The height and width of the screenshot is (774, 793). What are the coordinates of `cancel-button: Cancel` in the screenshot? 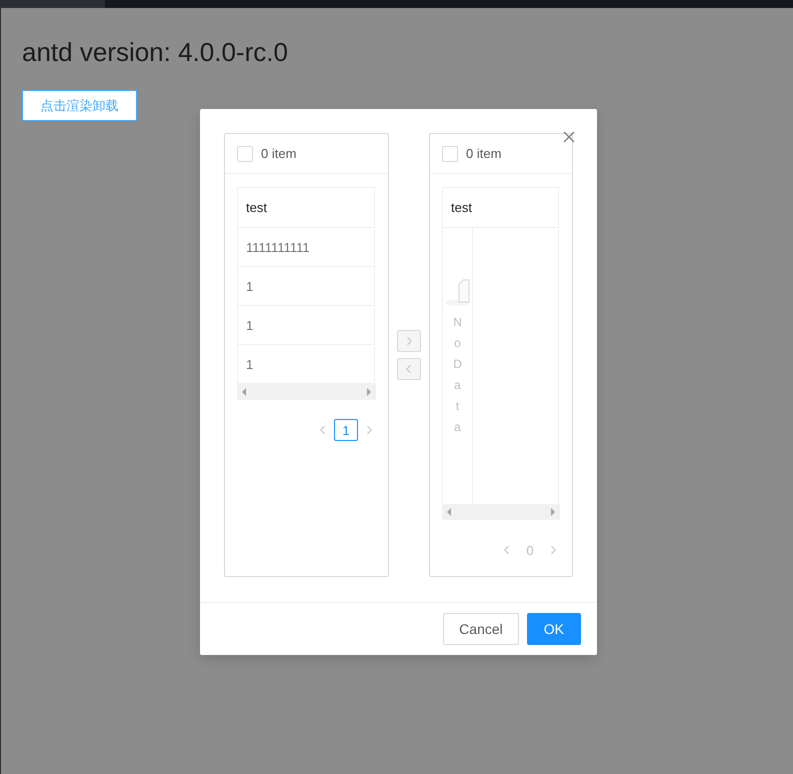 It's located at (481, 629).